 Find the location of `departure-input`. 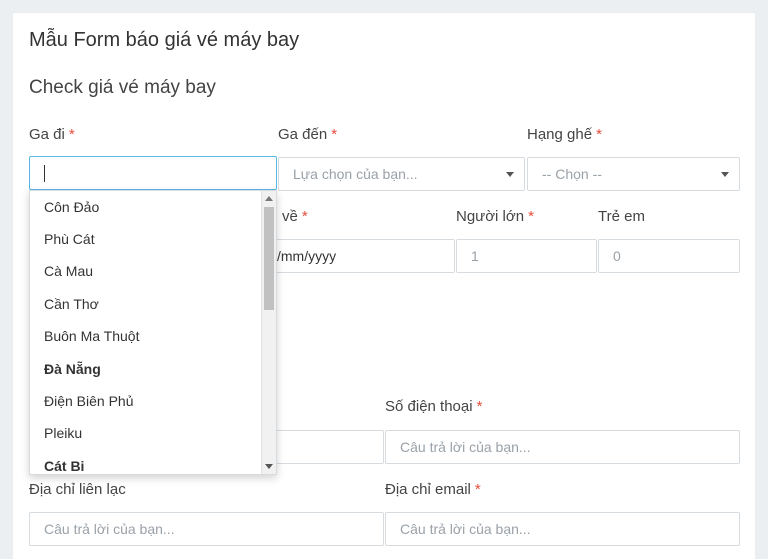

departure-input is located at coordinates (153, 173).